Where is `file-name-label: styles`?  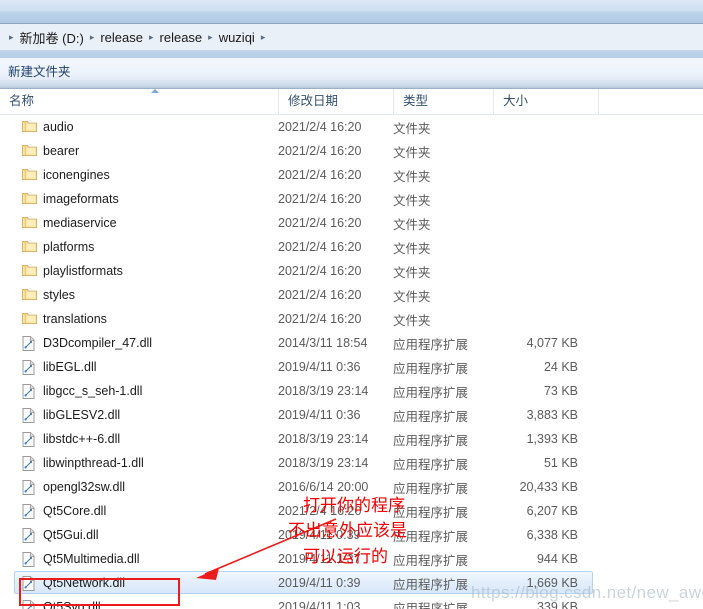 file-name-label: styles is located at coordinates (59, 295).